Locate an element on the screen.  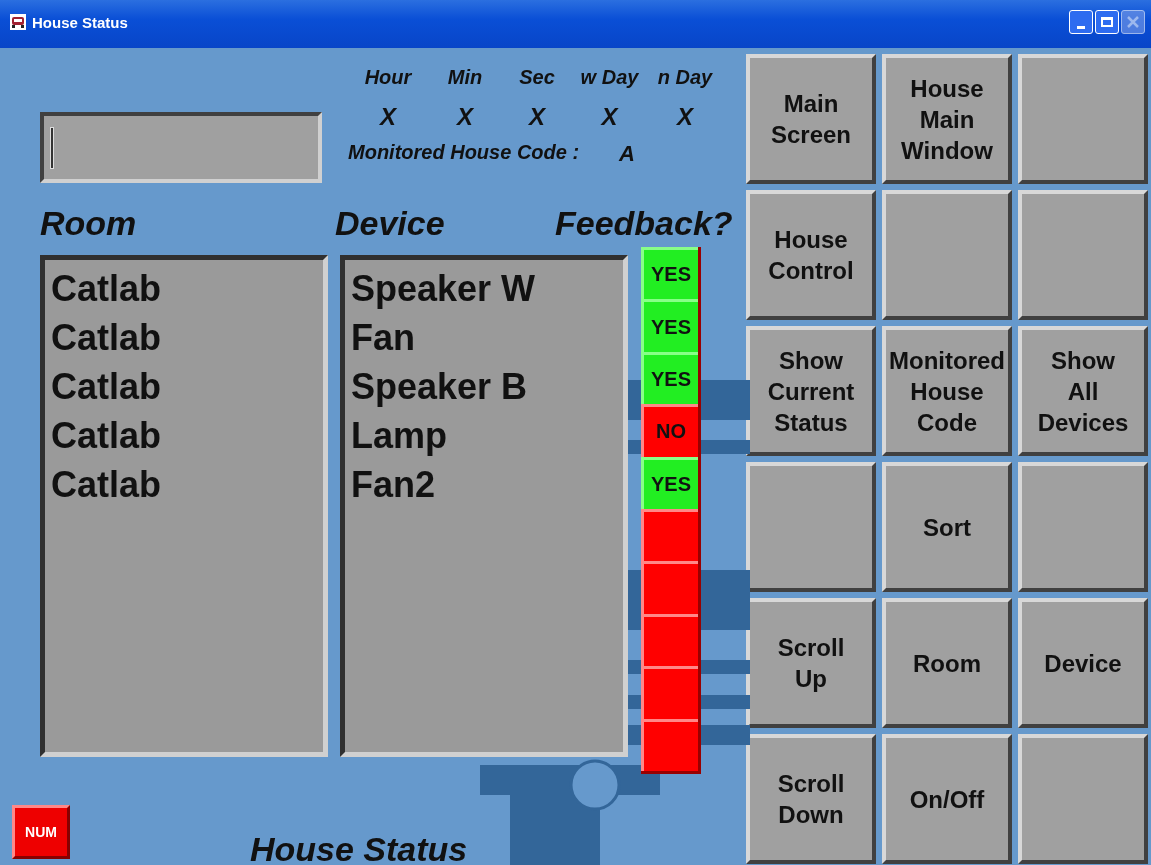
device-heading: Device is located at coordinates (390, 223).